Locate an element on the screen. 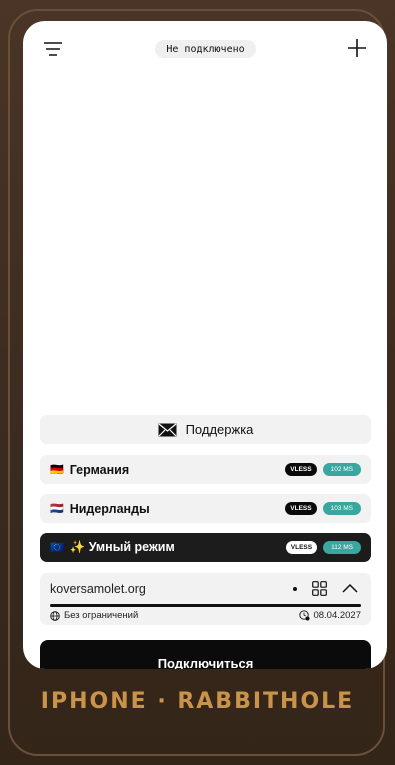 The height and width of the screenshot is (765, 395). support-button: Поддержка is located at coordinates (205, 429).